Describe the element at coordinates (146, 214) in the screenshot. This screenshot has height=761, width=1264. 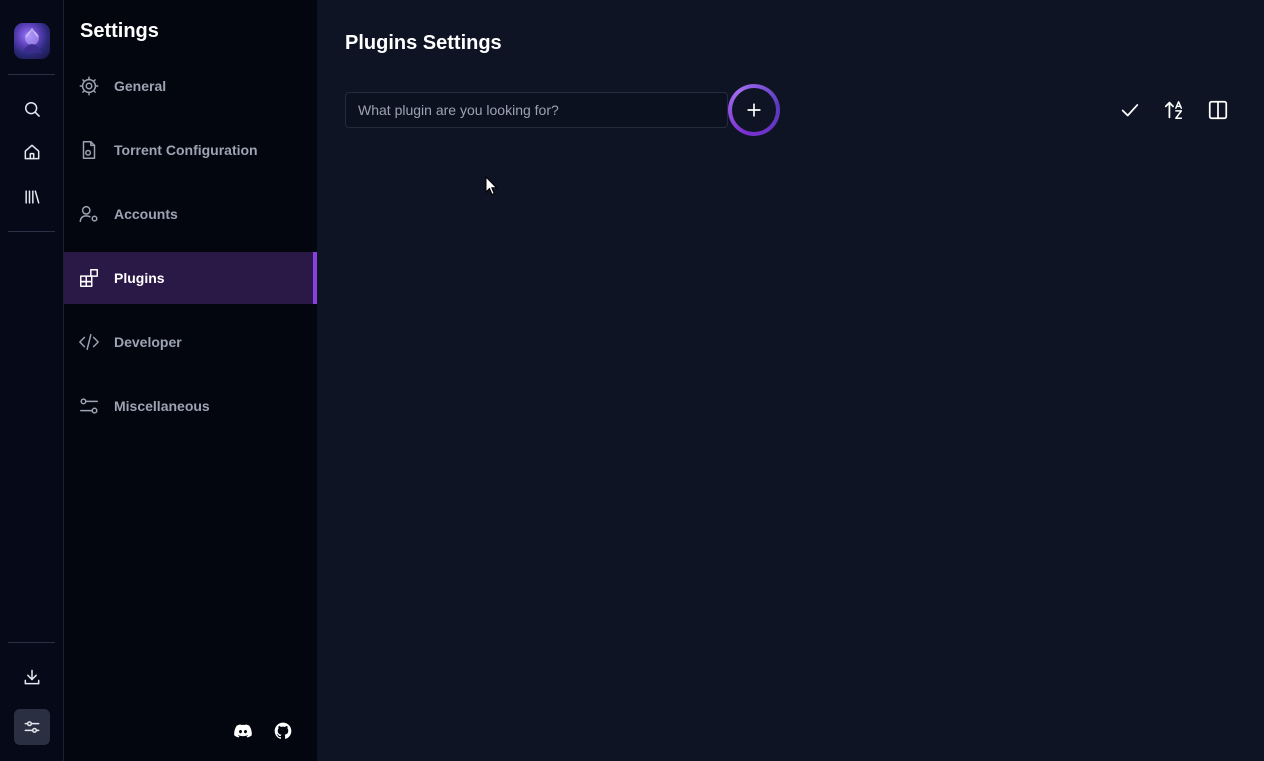
I see `sidebar-item-label: Accounts` at that location.